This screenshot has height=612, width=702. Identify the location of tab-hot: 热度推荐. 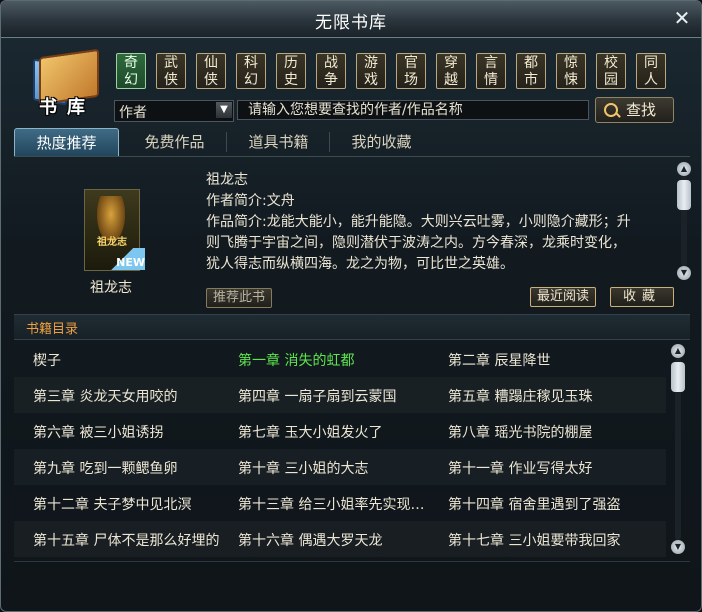
(66, 142).